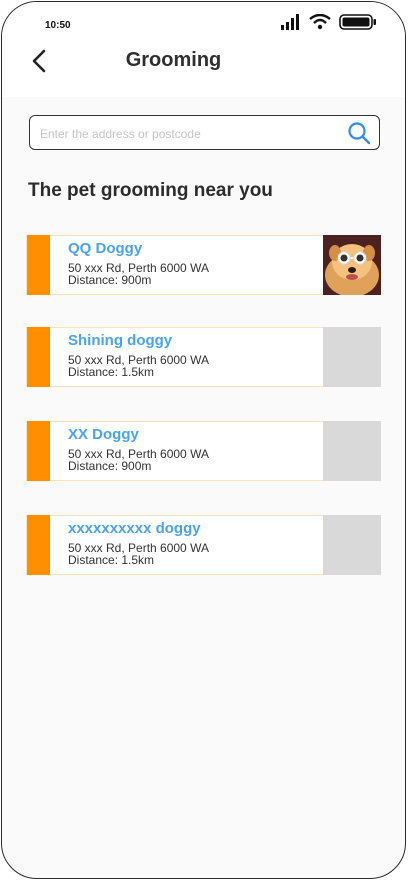 Image resolution: width=409 pixels, height=882 pixels. I want to click on shop-name: Shining doggy, so click(120, 340).